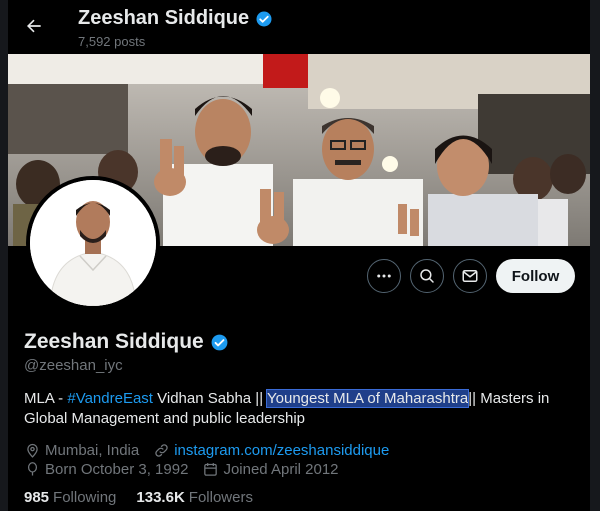 This screenshot has height=511, width=600. I want to click on search-button, so click(427, 276).